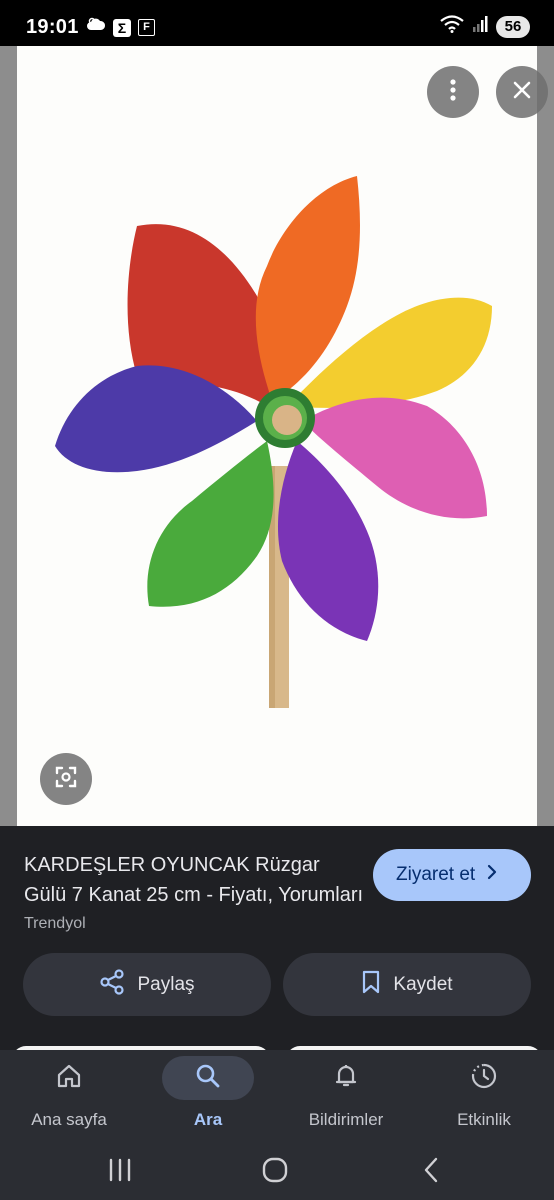  I want to click on save-button-label: Kaydet, so click(423, 984).